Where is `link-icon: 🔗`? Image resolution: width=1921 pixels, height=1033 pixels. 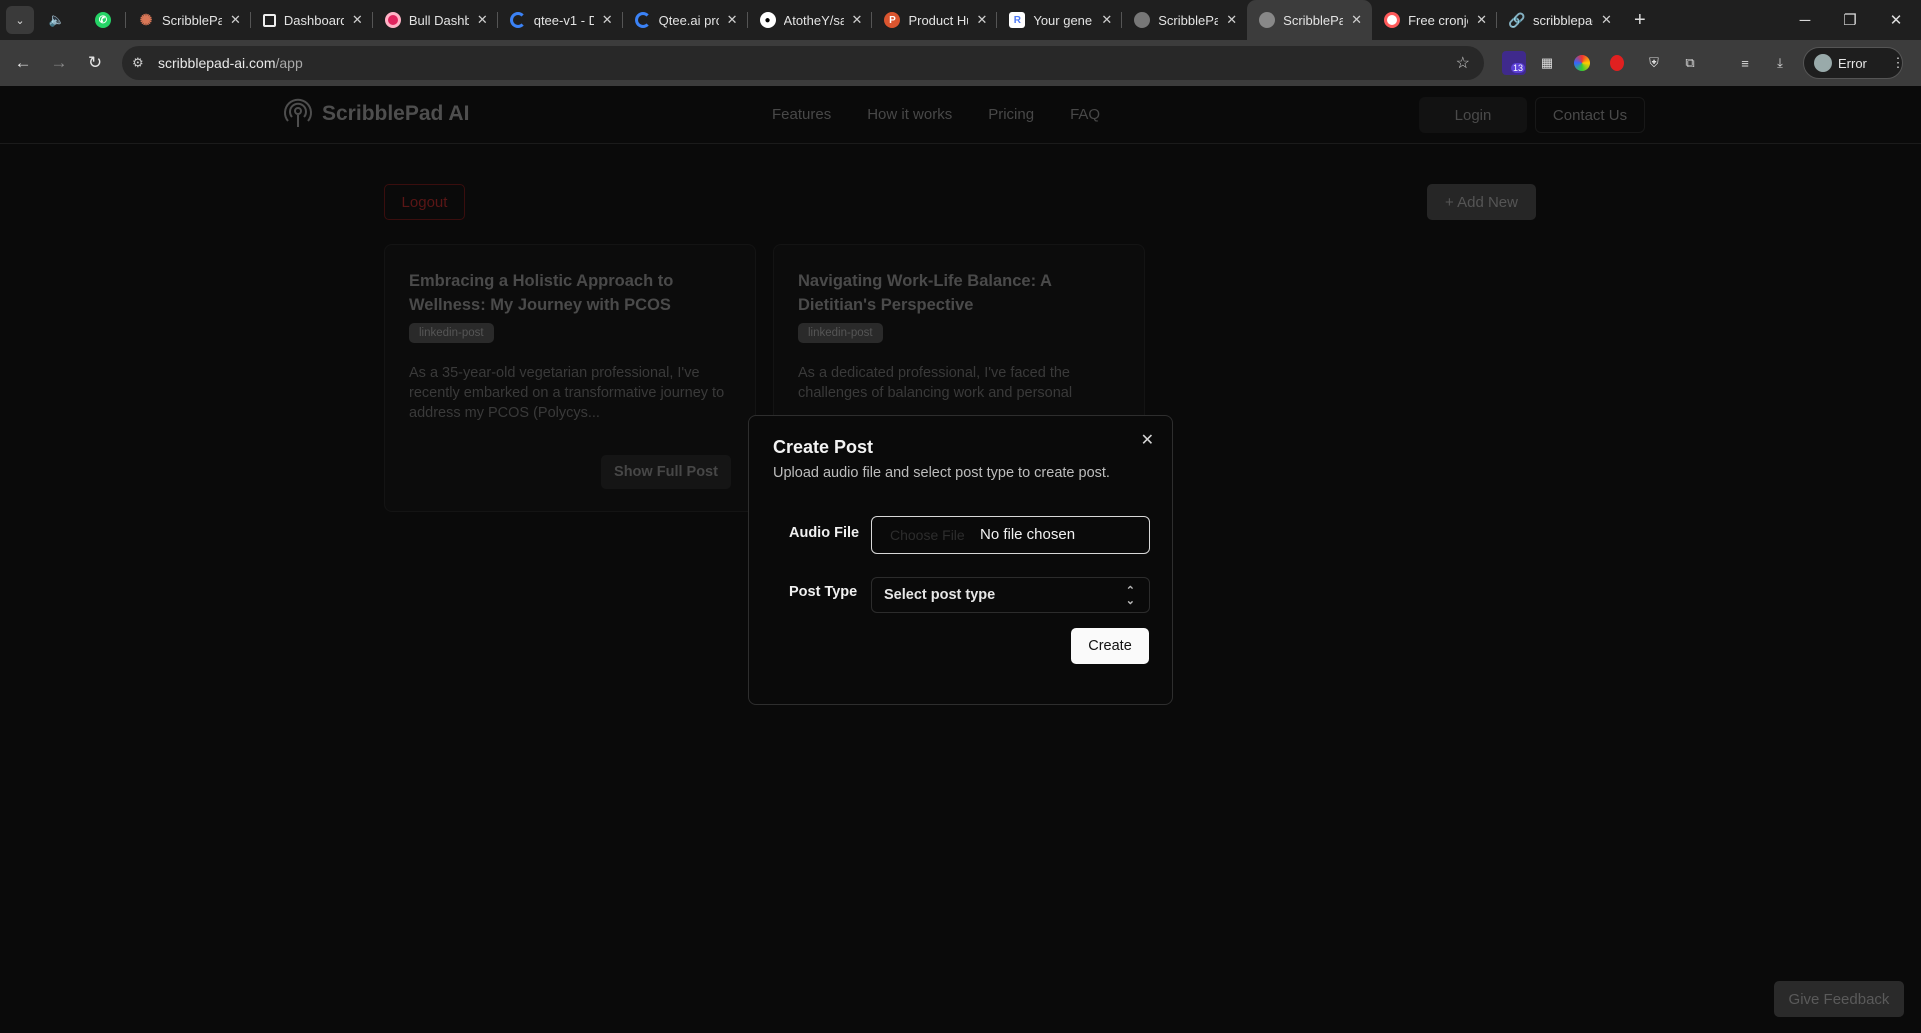 link-icon: 🔗 is located at coordinates (1517, 19).